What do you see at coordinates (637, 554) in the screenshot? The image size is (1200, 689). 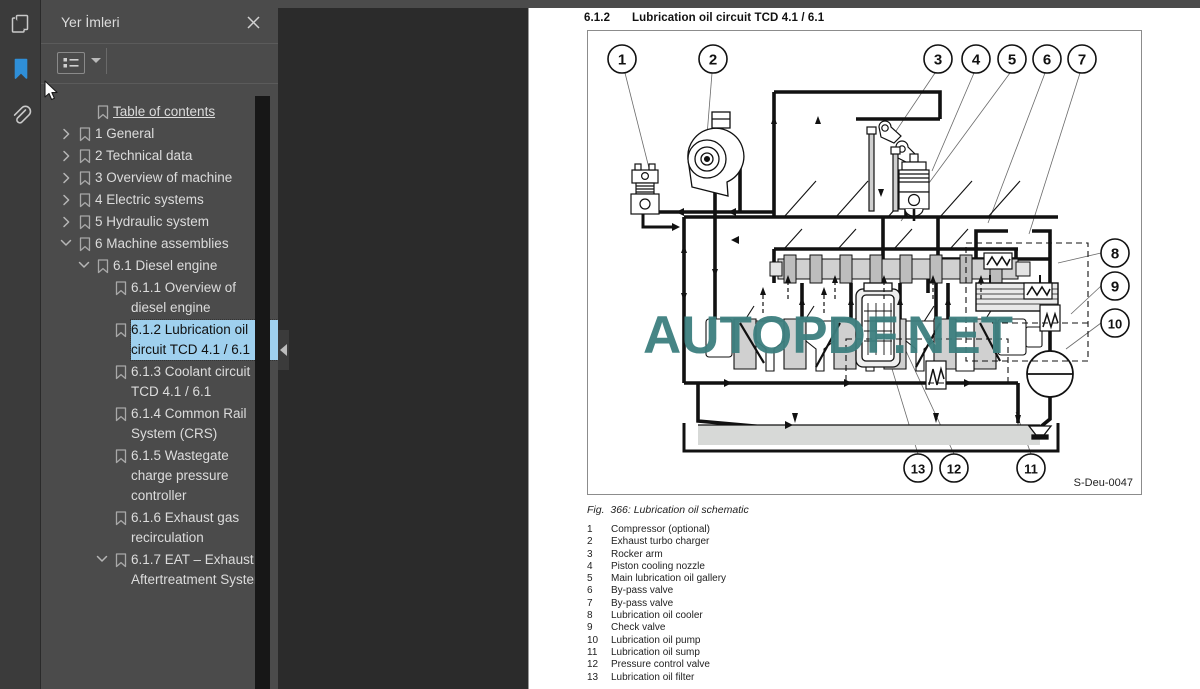 I see `legend-value: Rocker arm` at bounding box center [637, 554].